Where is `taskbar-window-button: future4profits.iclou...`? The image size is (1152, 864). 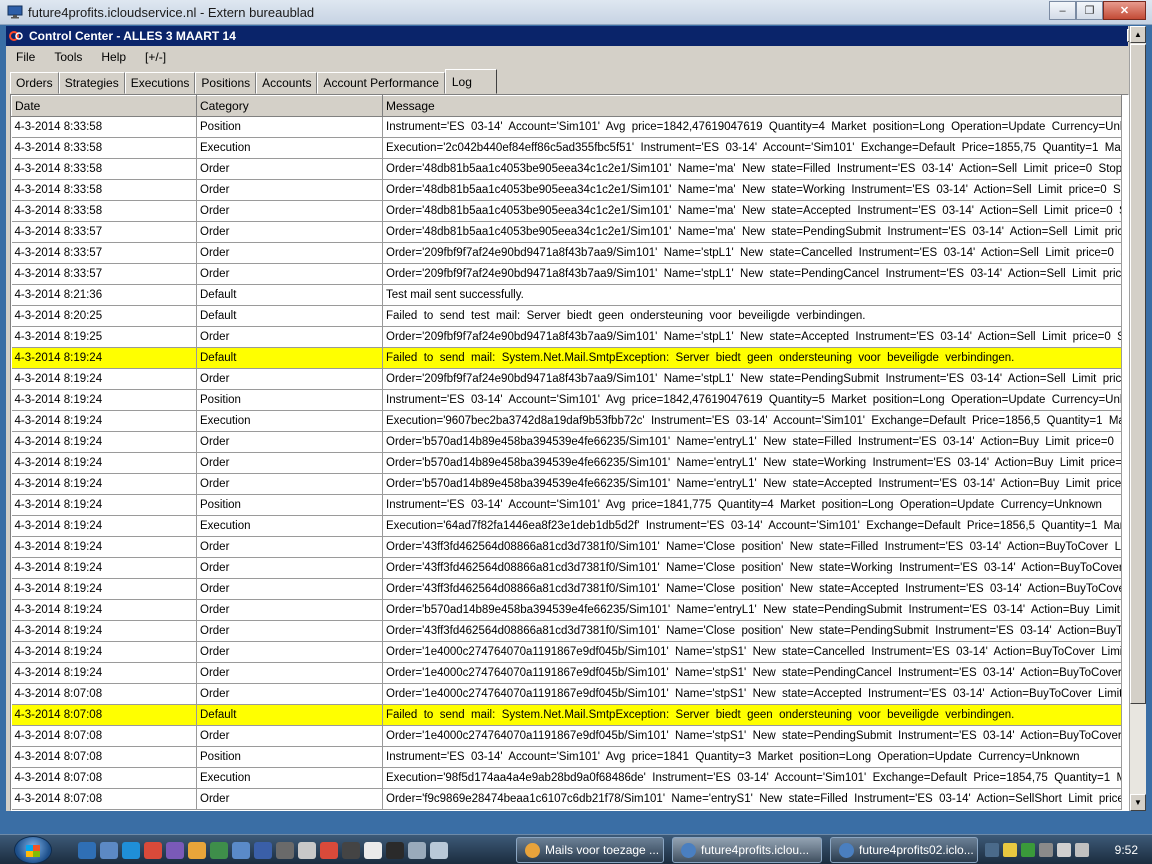 taskbar-window-button: future4profits.iclou... is located at coordinates (747, 850).